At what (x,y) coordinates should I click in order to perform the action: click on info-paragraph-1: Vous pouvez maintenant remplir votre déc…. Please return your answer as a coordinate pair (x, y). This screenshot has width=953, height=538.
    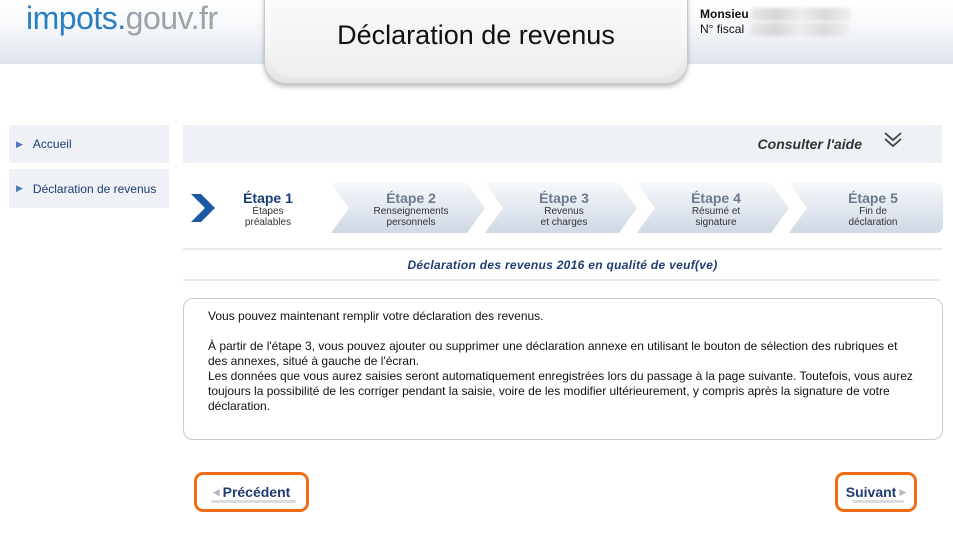
    Looking at the image, I should click on (376, 316).